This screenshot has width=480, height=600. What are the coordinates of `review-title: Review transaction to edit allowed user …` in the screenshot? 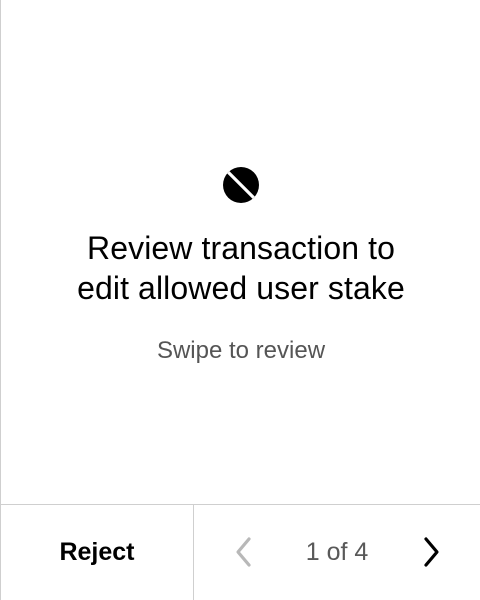 It's located at (240, 268).